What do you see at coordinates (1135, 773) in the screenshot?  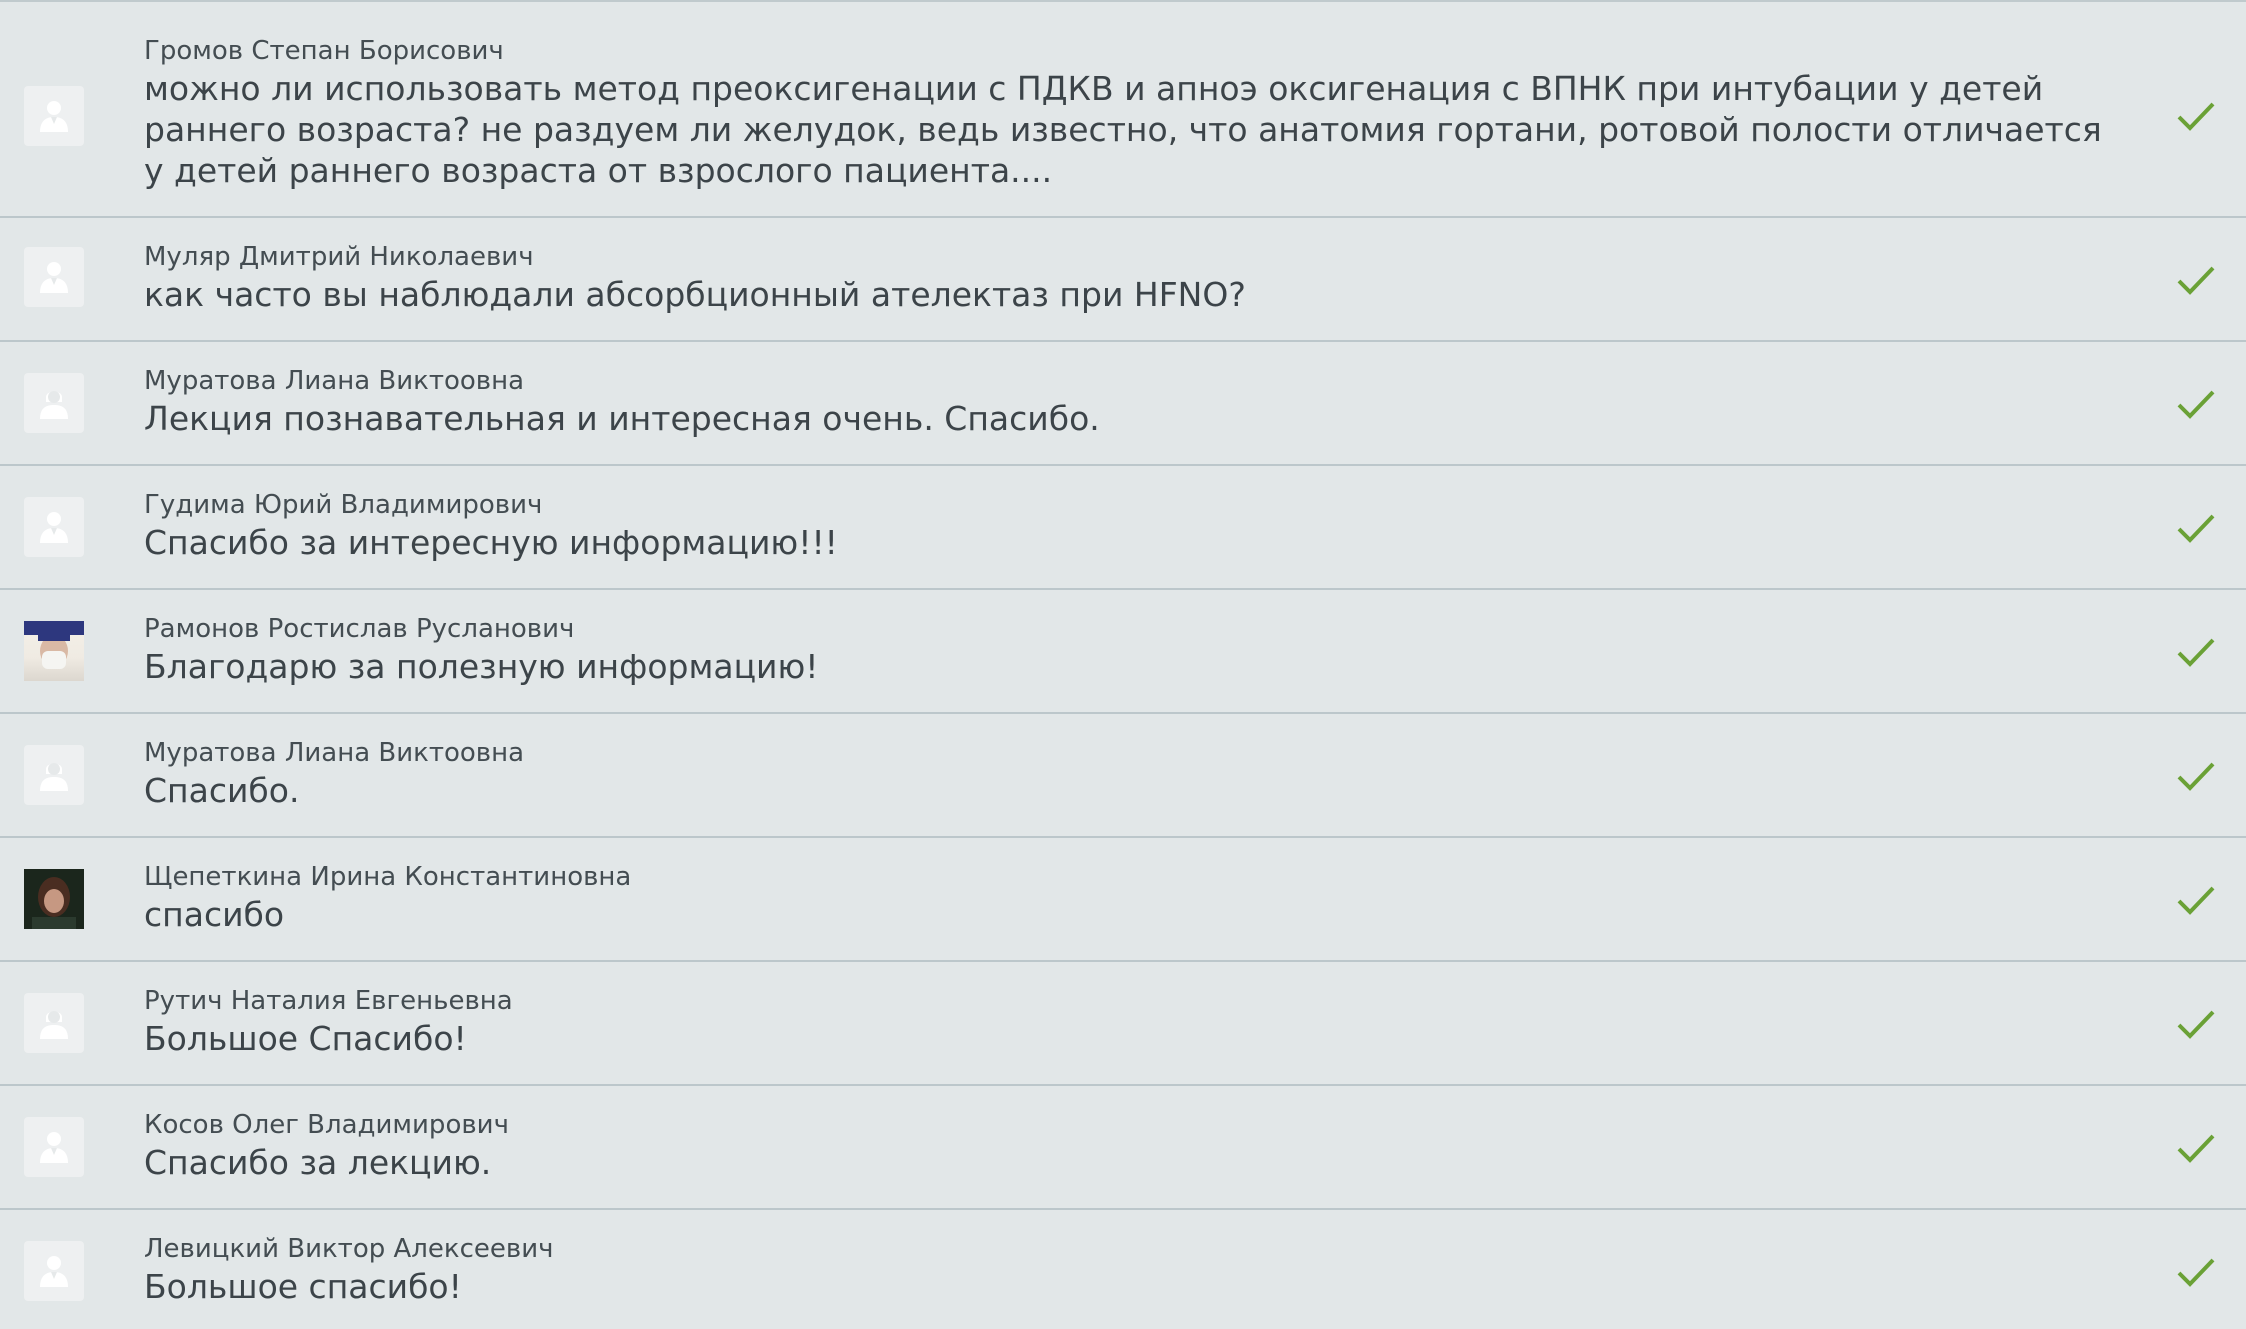 I see `comment-body: Муратова Лиана Виктоовна Спасибо.` at bounding box center [1135, 773].